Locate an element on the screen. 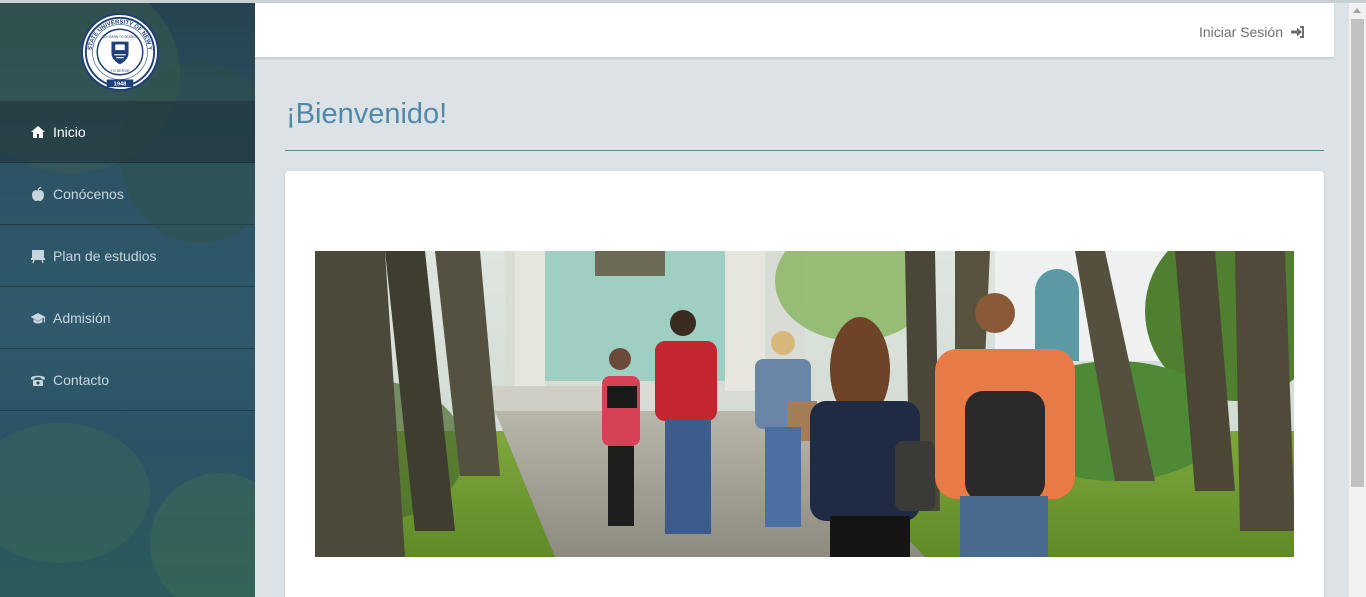 The height and width of the screenshot is (597, 1366). vertical-scrollbar is located at coordinates (1357, 300).